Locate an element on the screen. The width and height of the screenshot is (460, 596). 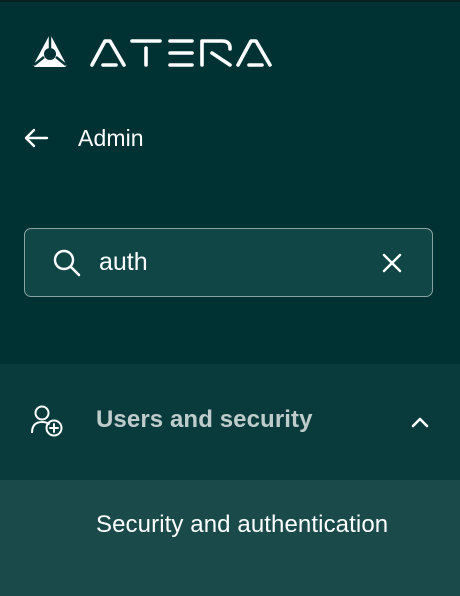
search-icon is located at coordinates (67, 263).